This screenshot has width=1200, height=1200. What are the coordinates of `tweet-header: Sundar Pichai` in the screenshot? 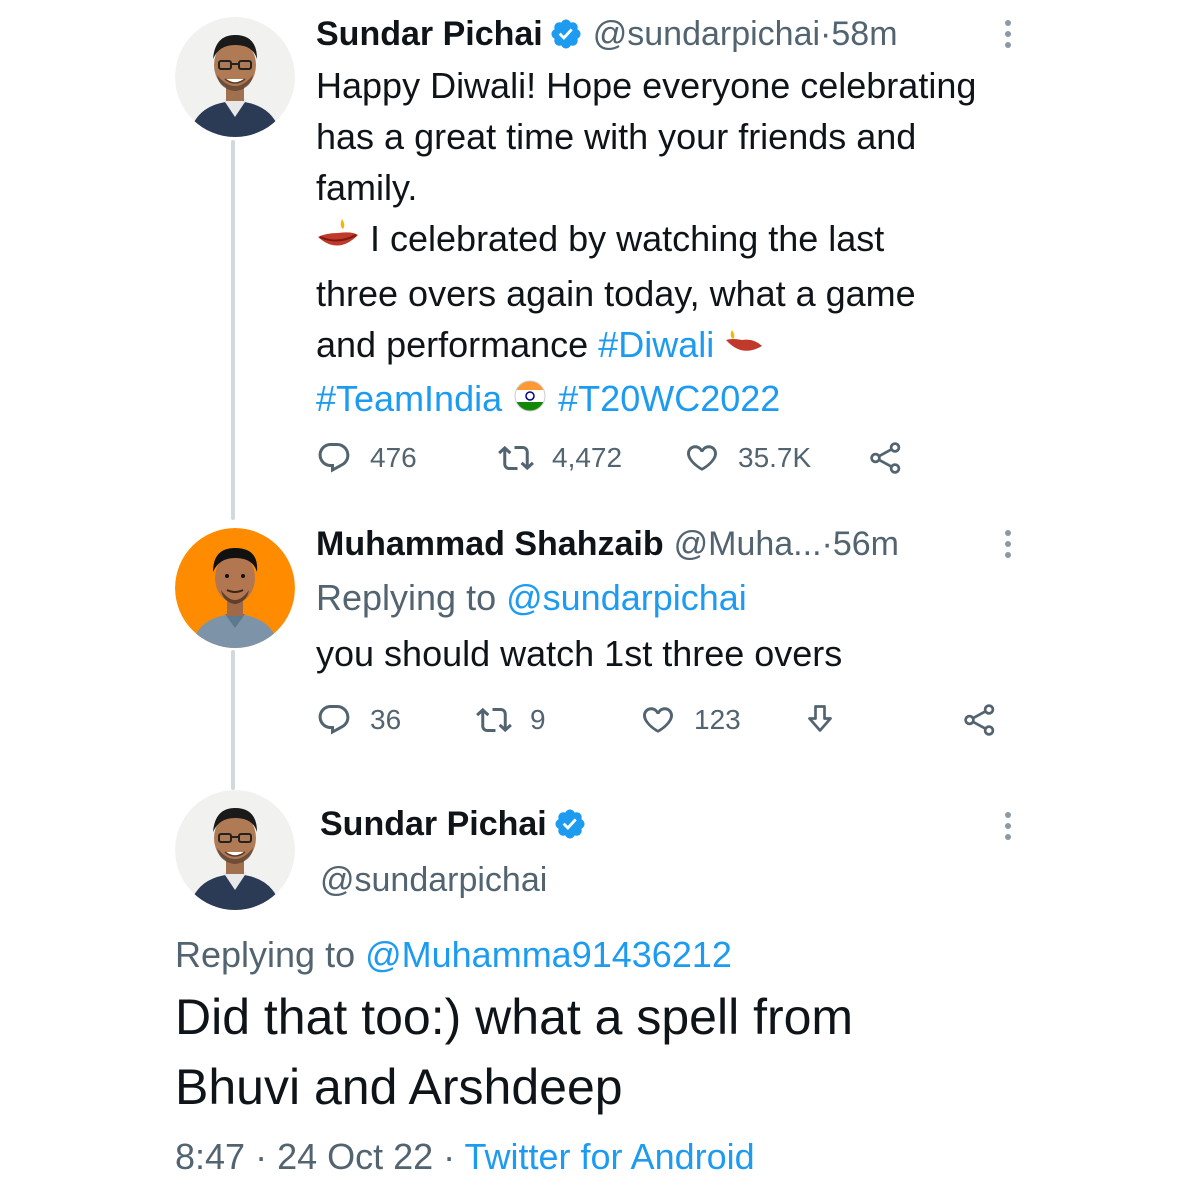 It's located at (670, 824).